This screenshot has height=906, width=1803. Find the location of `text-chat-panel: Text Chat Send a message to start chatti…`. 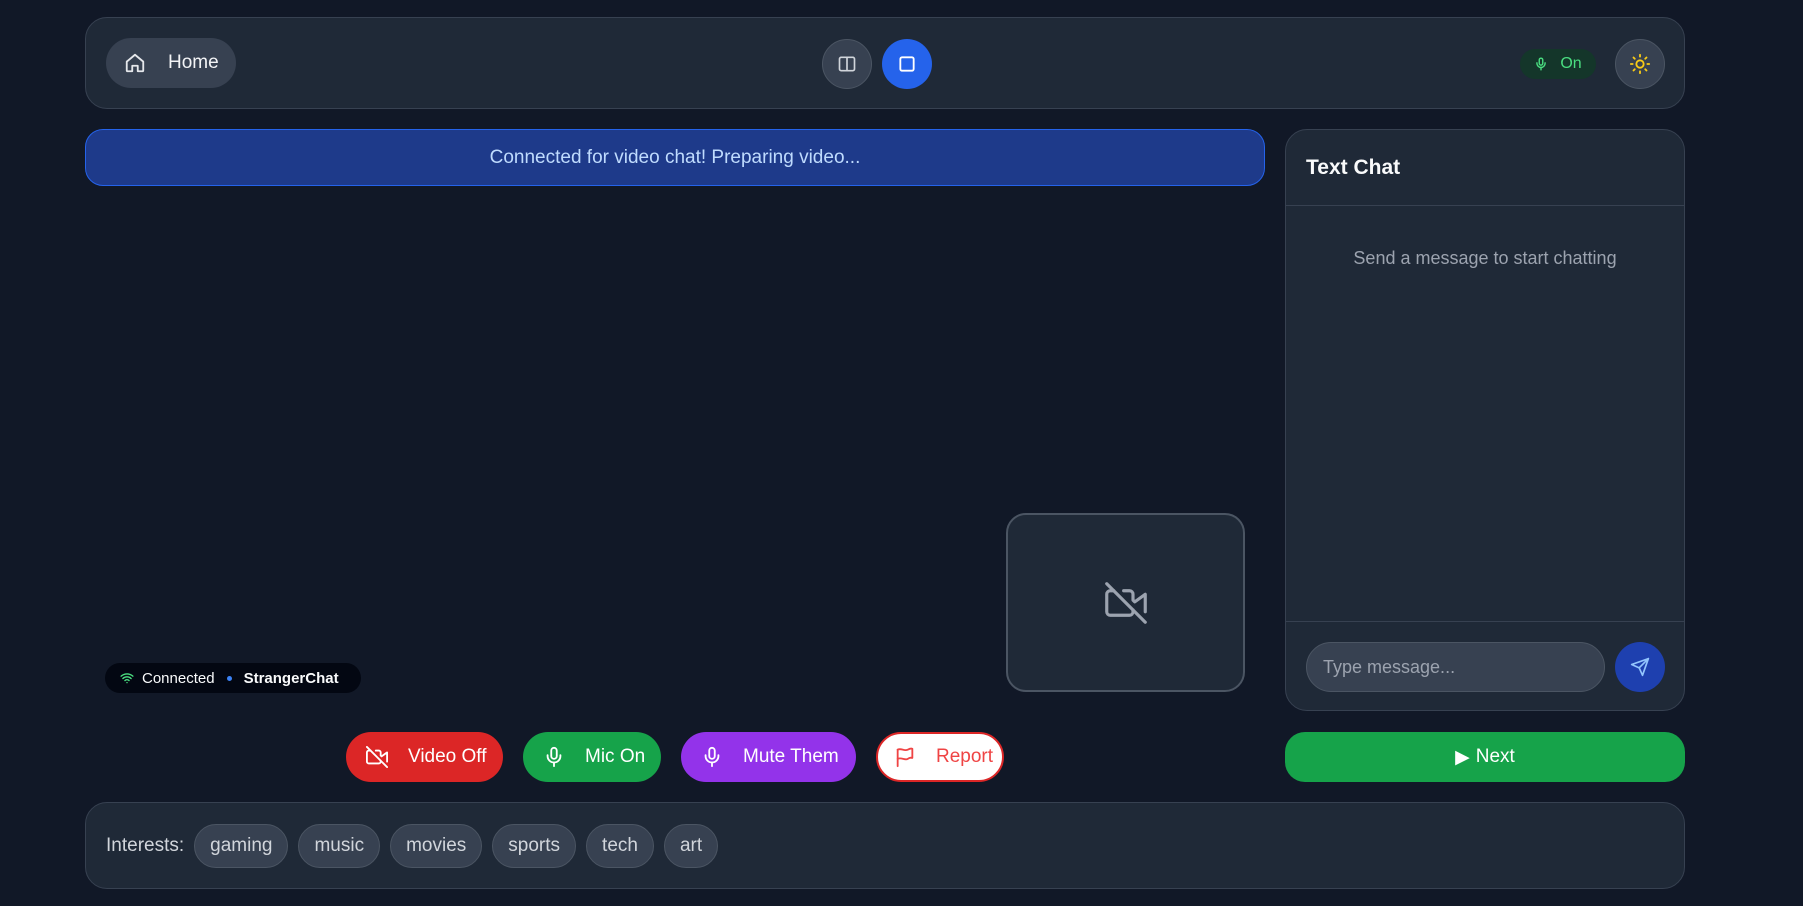

text-chat-panel: Text Chat Send a message to start chatti… is located at coordinates (1485, 420).